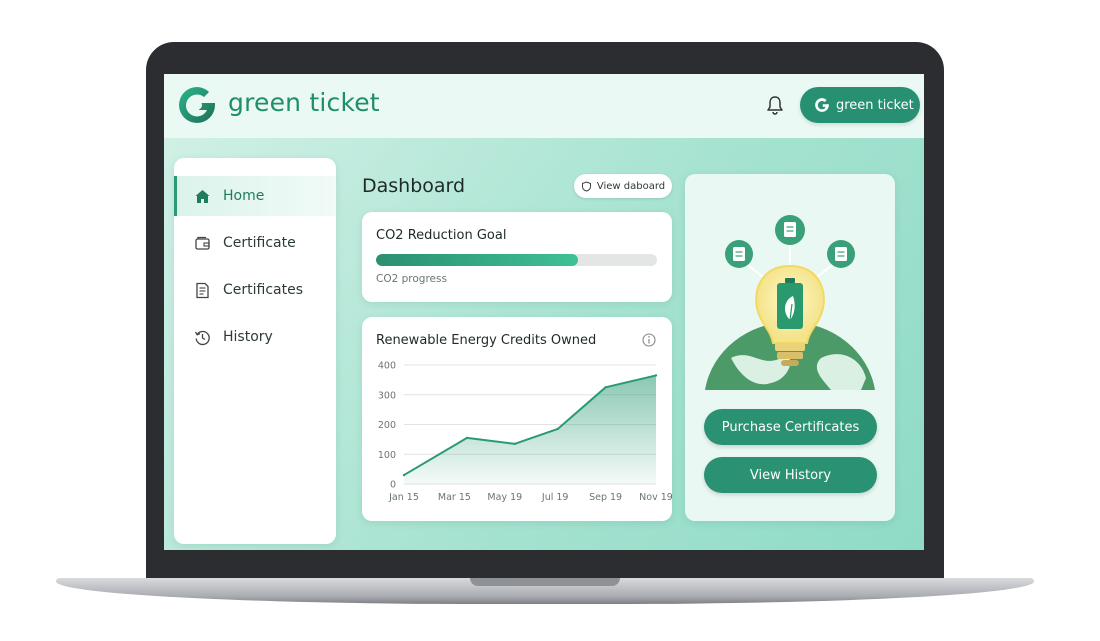  Describe the element at coordinates (530, 429) in the screenshot. I see `credits-area` at that location.